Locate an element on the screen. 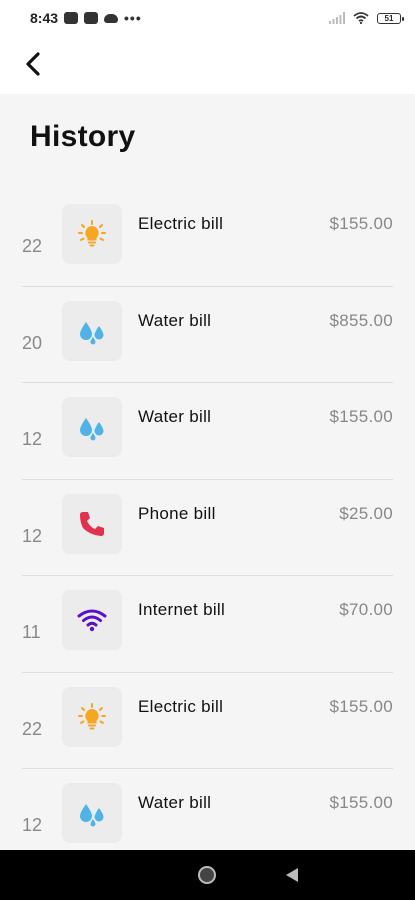 The image size is (415, 900). bill-amount: $70.00 is located at coordinates (366, 609).